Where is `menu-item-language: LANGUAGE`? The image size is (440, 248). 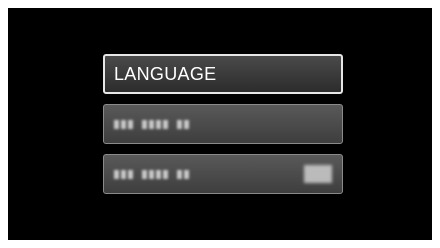
menu-item-language: LANGUAGE is located at coordinates (223, 74).